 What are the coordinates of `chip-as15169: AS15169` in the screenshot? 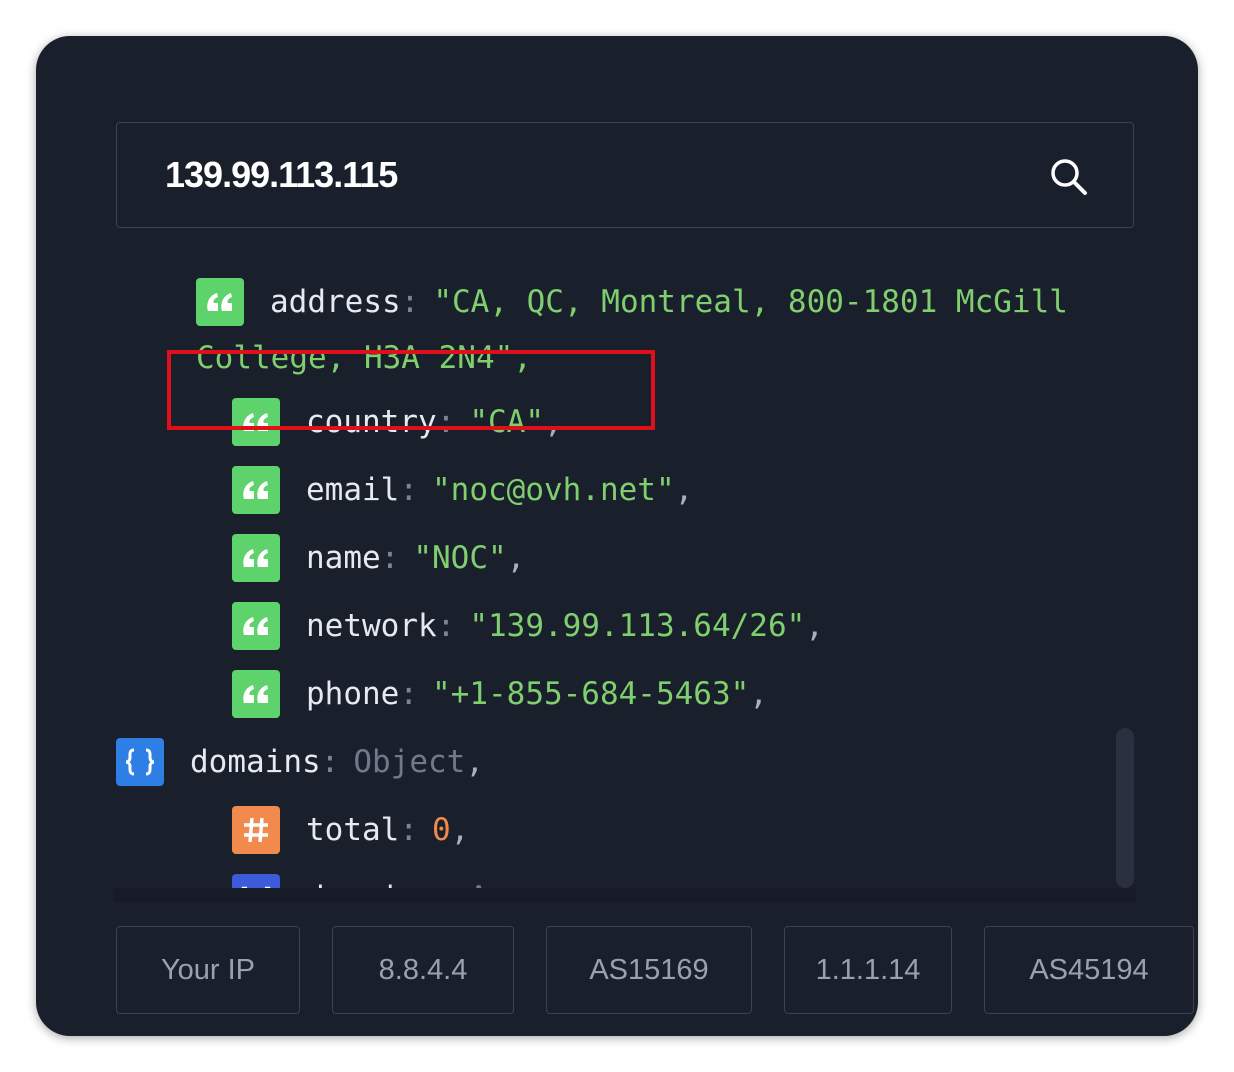 It's located at (649, 970).